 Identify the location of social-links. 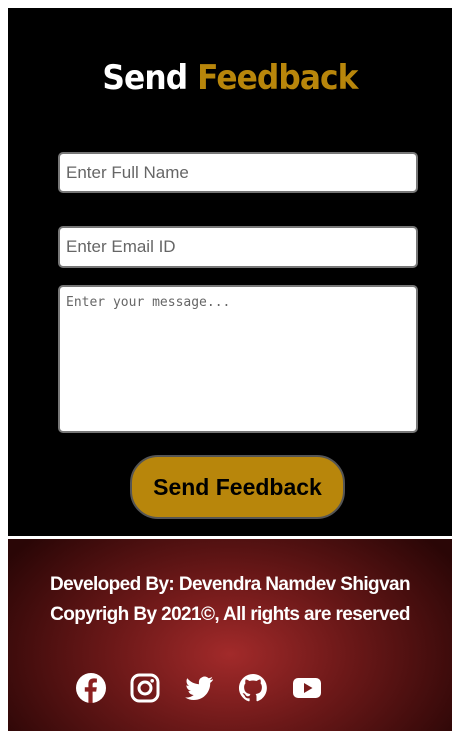
(210, 688).